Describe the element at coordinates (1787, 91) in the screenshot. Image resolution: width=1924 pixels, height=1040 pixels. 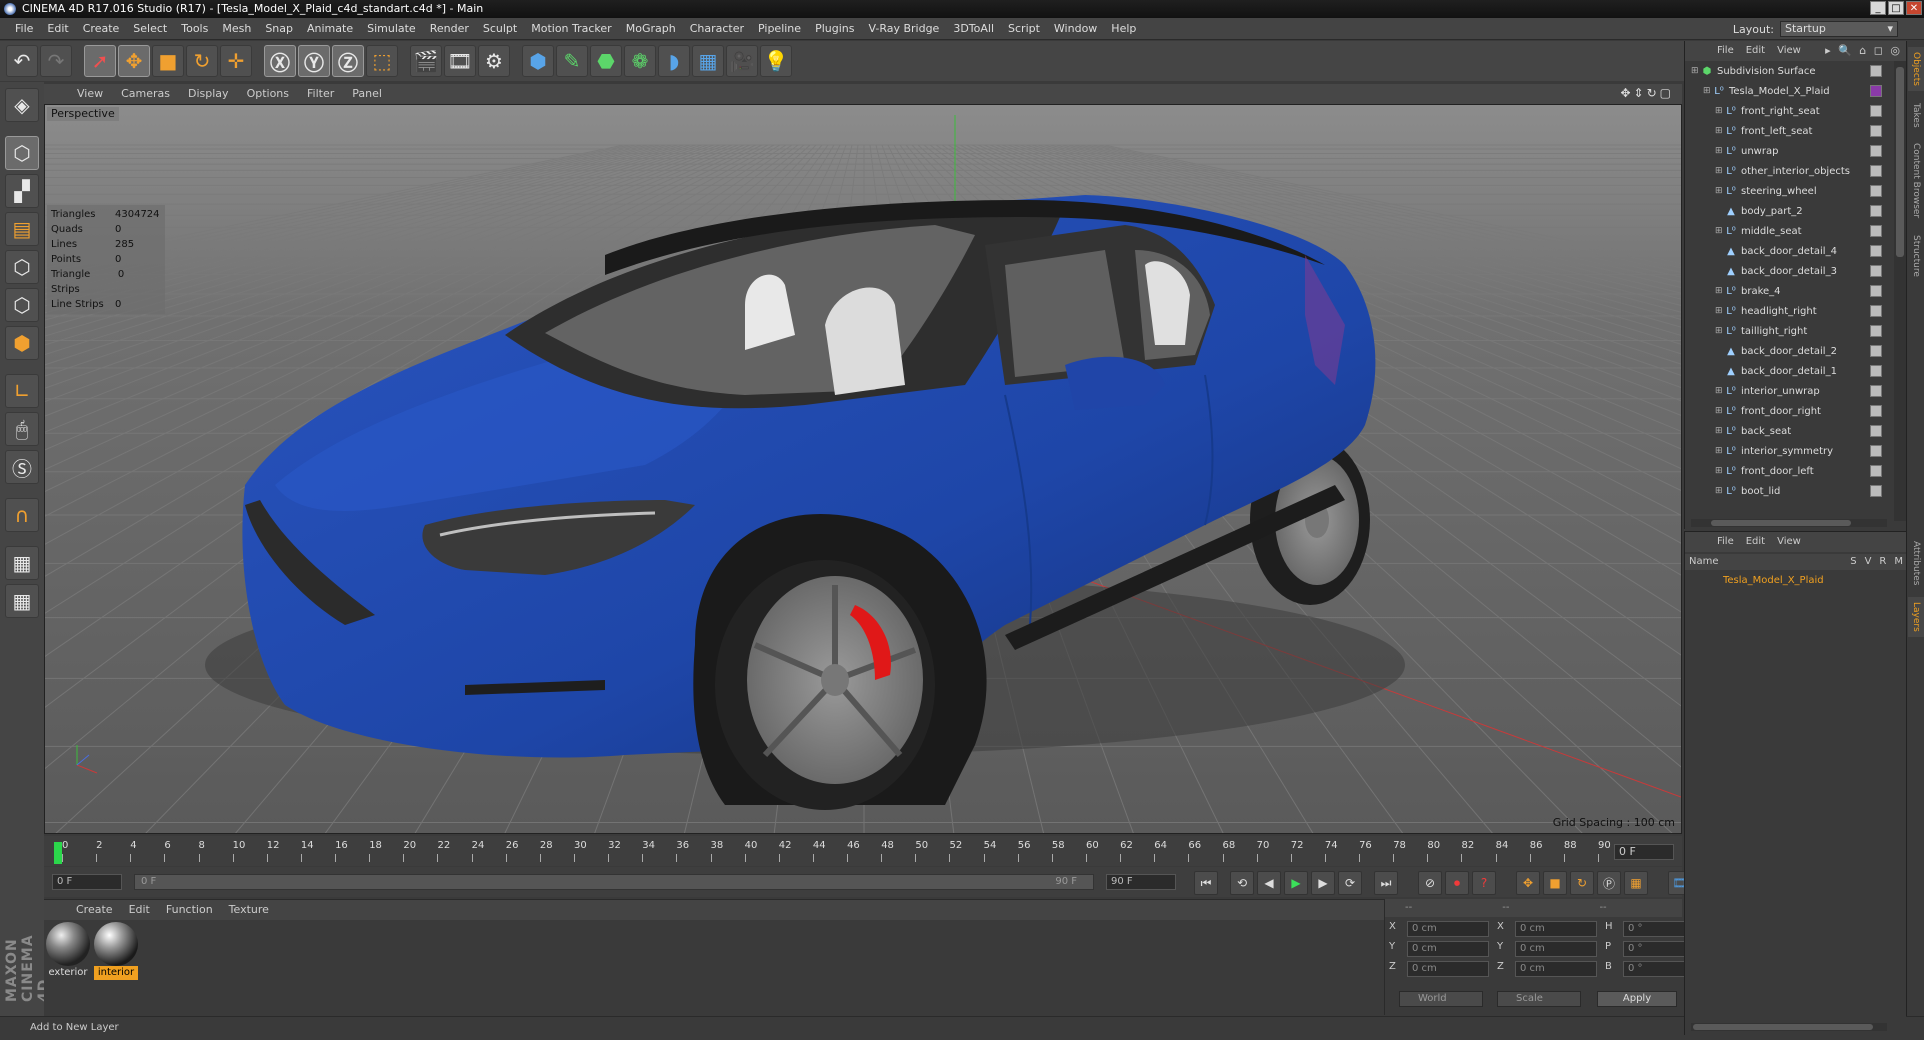
I see `object-row: ⊞ L⁰ Tesla_Model_X_Plaid` at that location.